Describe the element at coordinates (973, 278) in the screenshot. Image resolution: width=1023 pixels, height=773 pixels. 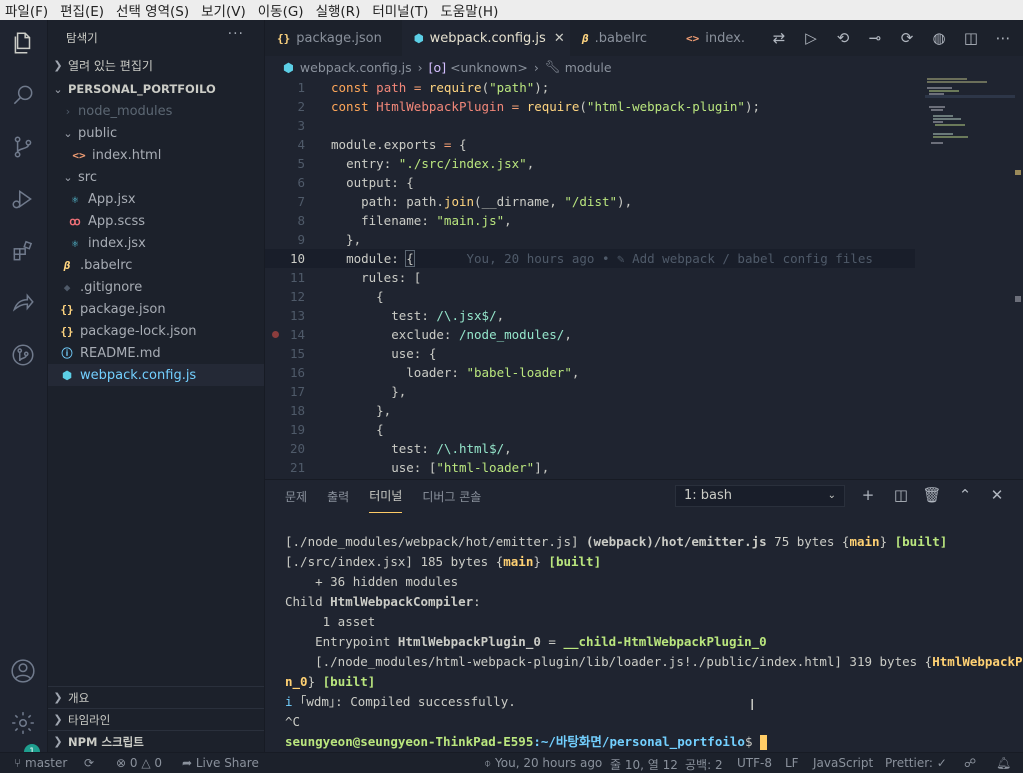
I see `minimap` at that location.